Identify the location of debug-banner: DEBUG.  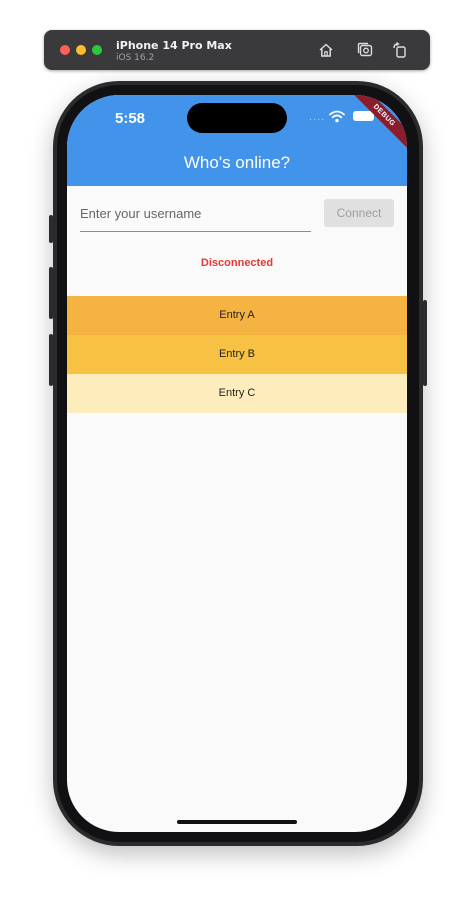
(377, 123).